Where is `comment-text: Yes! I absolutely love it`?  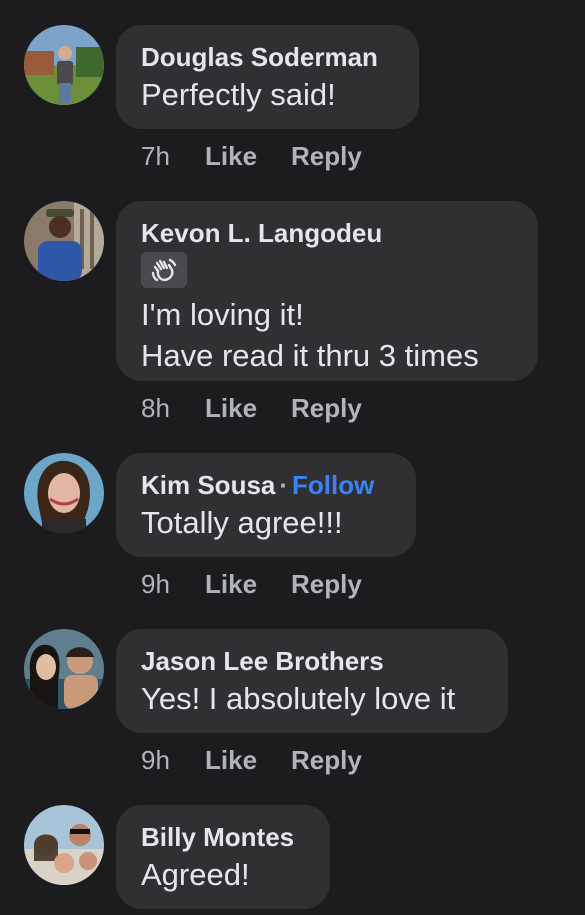 comment-text: Yes! I absolutely love it is located at coordinates (298, 698).